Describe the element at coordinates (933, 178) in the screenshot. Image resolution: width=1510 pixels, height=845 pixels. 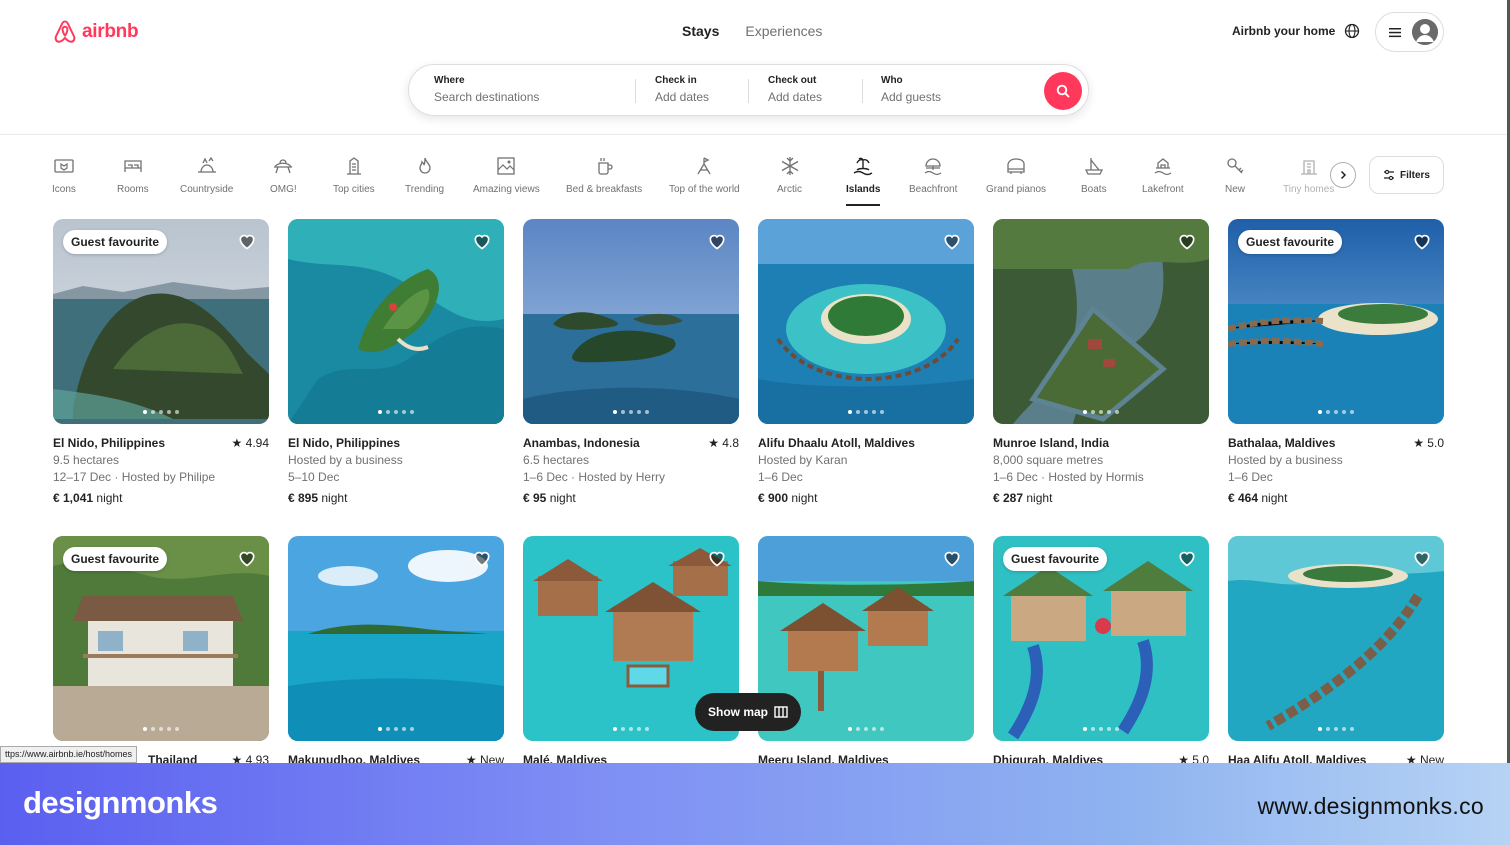
I see `category-beachfront: Beachfront` at that location.